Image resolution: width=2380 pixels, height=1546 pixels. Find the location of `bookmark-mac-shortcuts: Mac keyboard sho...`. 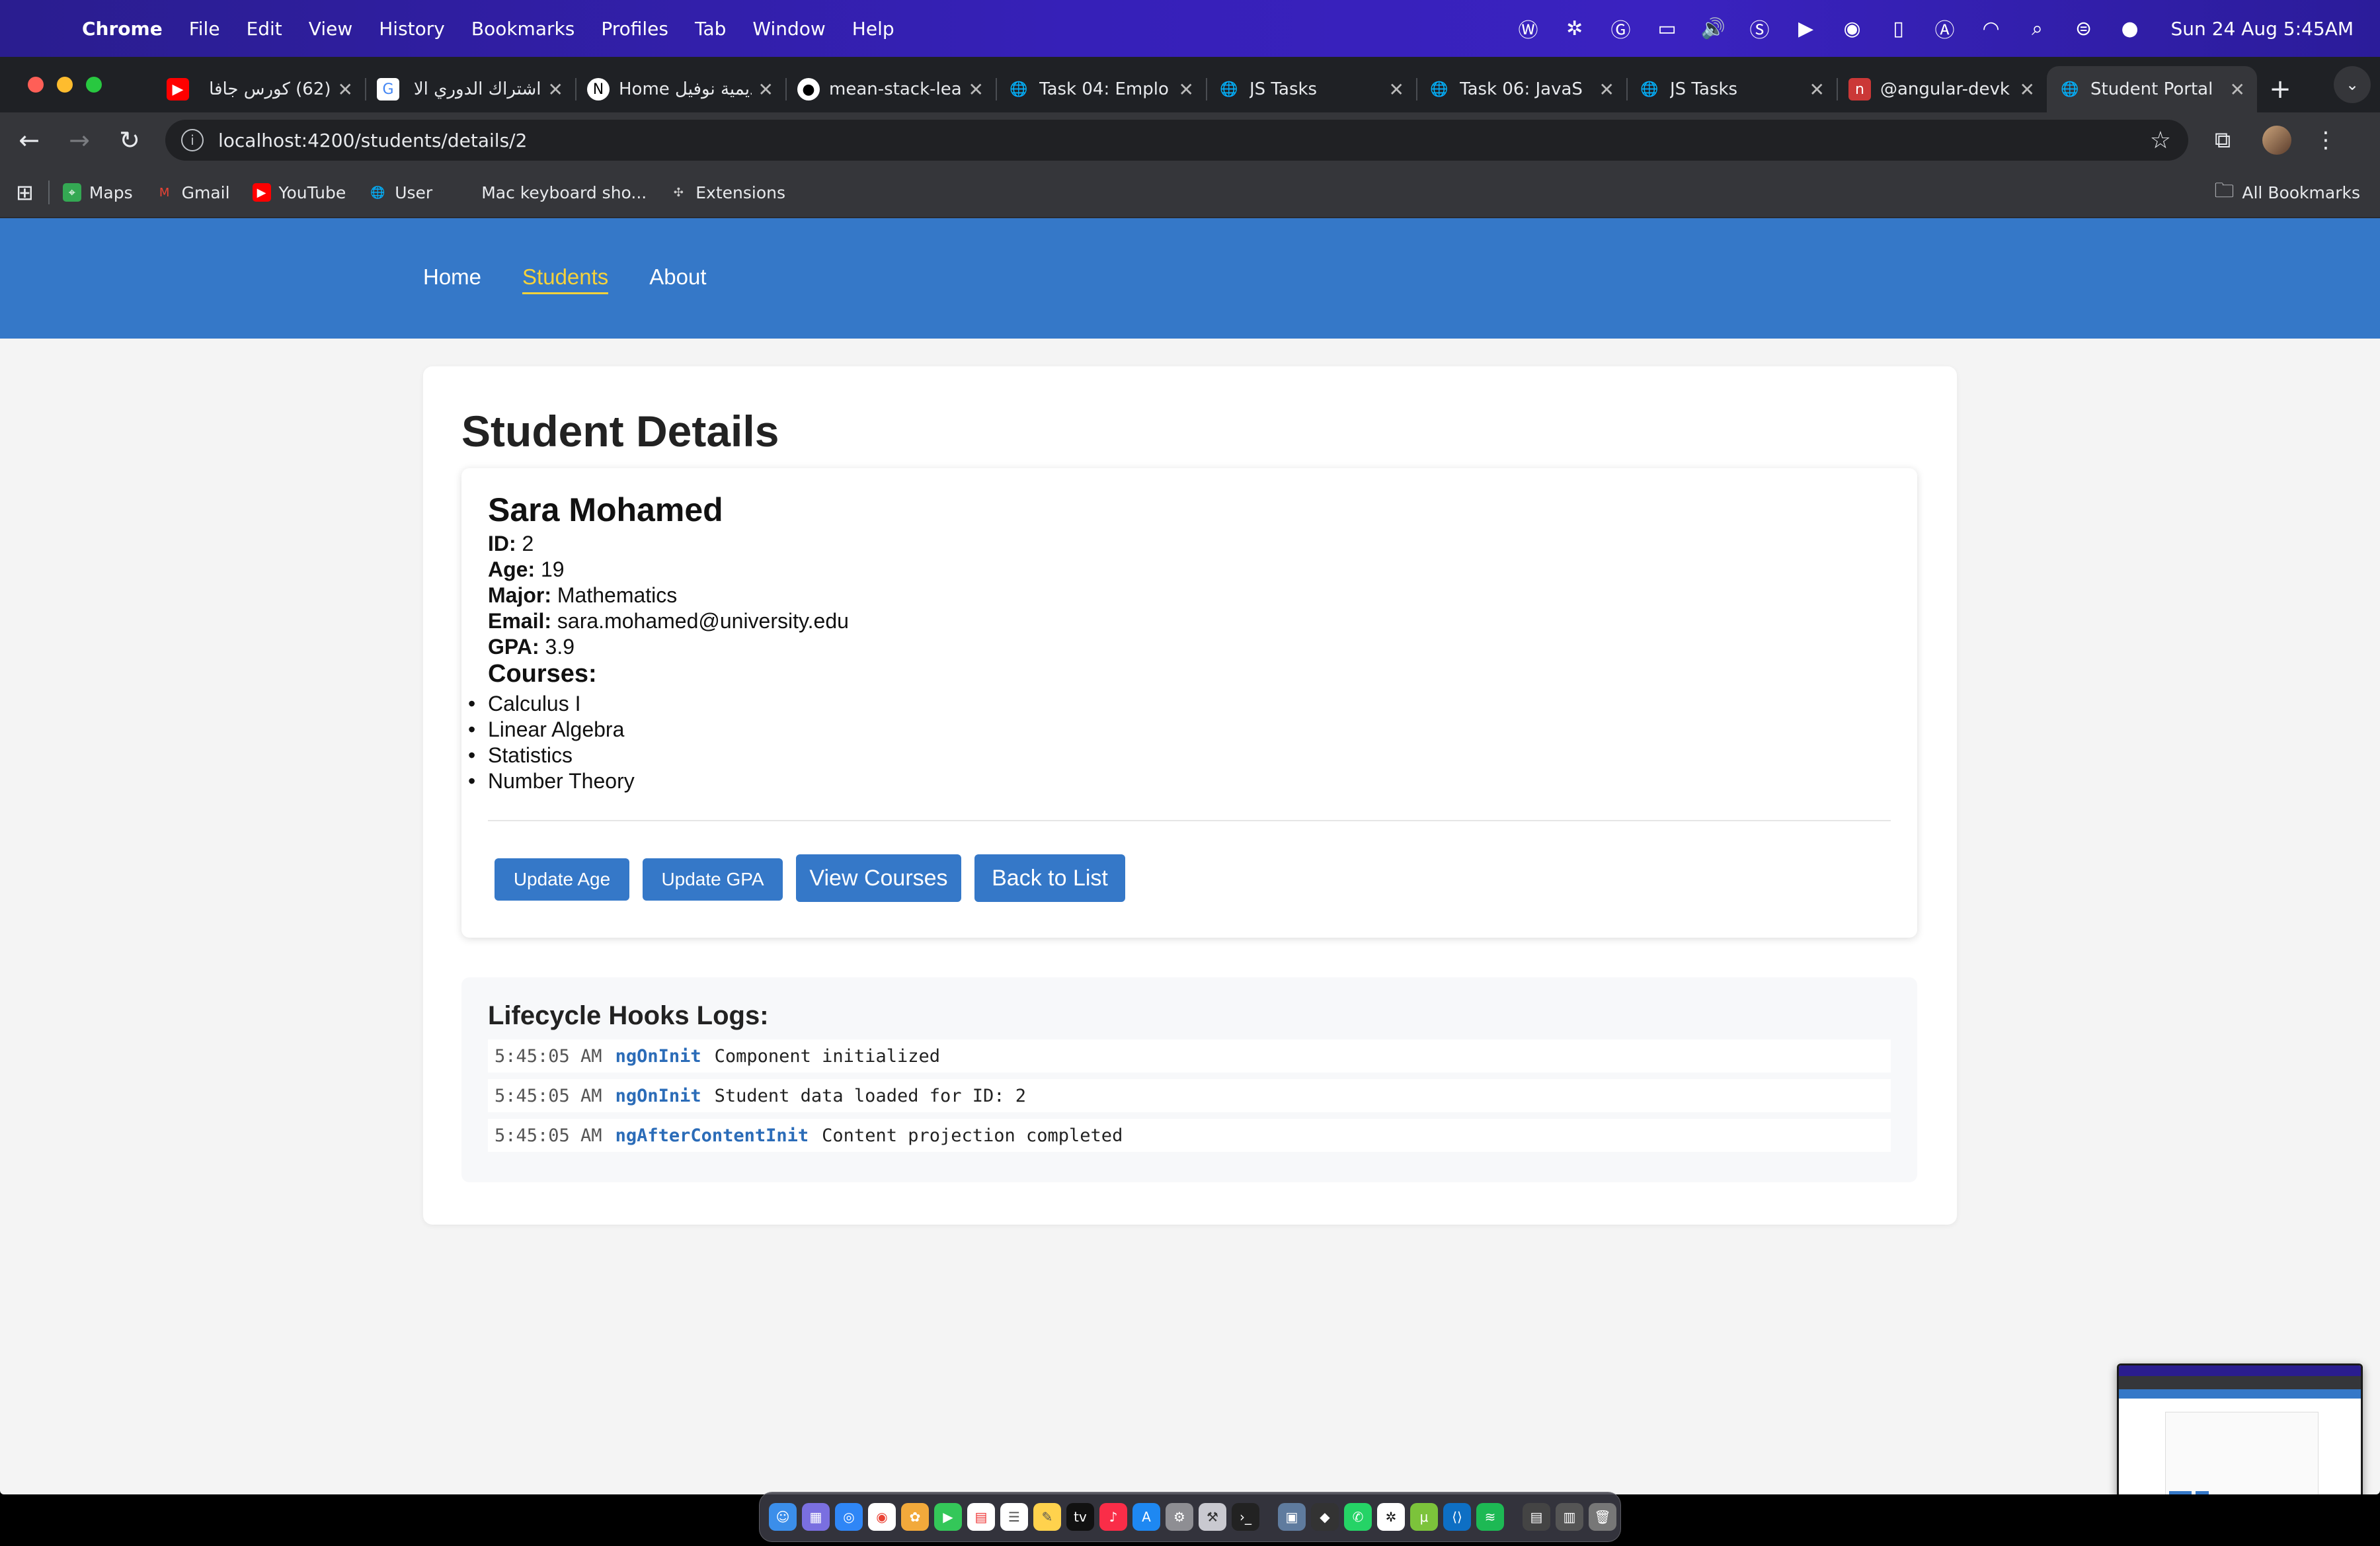

bookmark-mac-shortcuts: Mac keyboard sho... is located at coordinates (551, 192).